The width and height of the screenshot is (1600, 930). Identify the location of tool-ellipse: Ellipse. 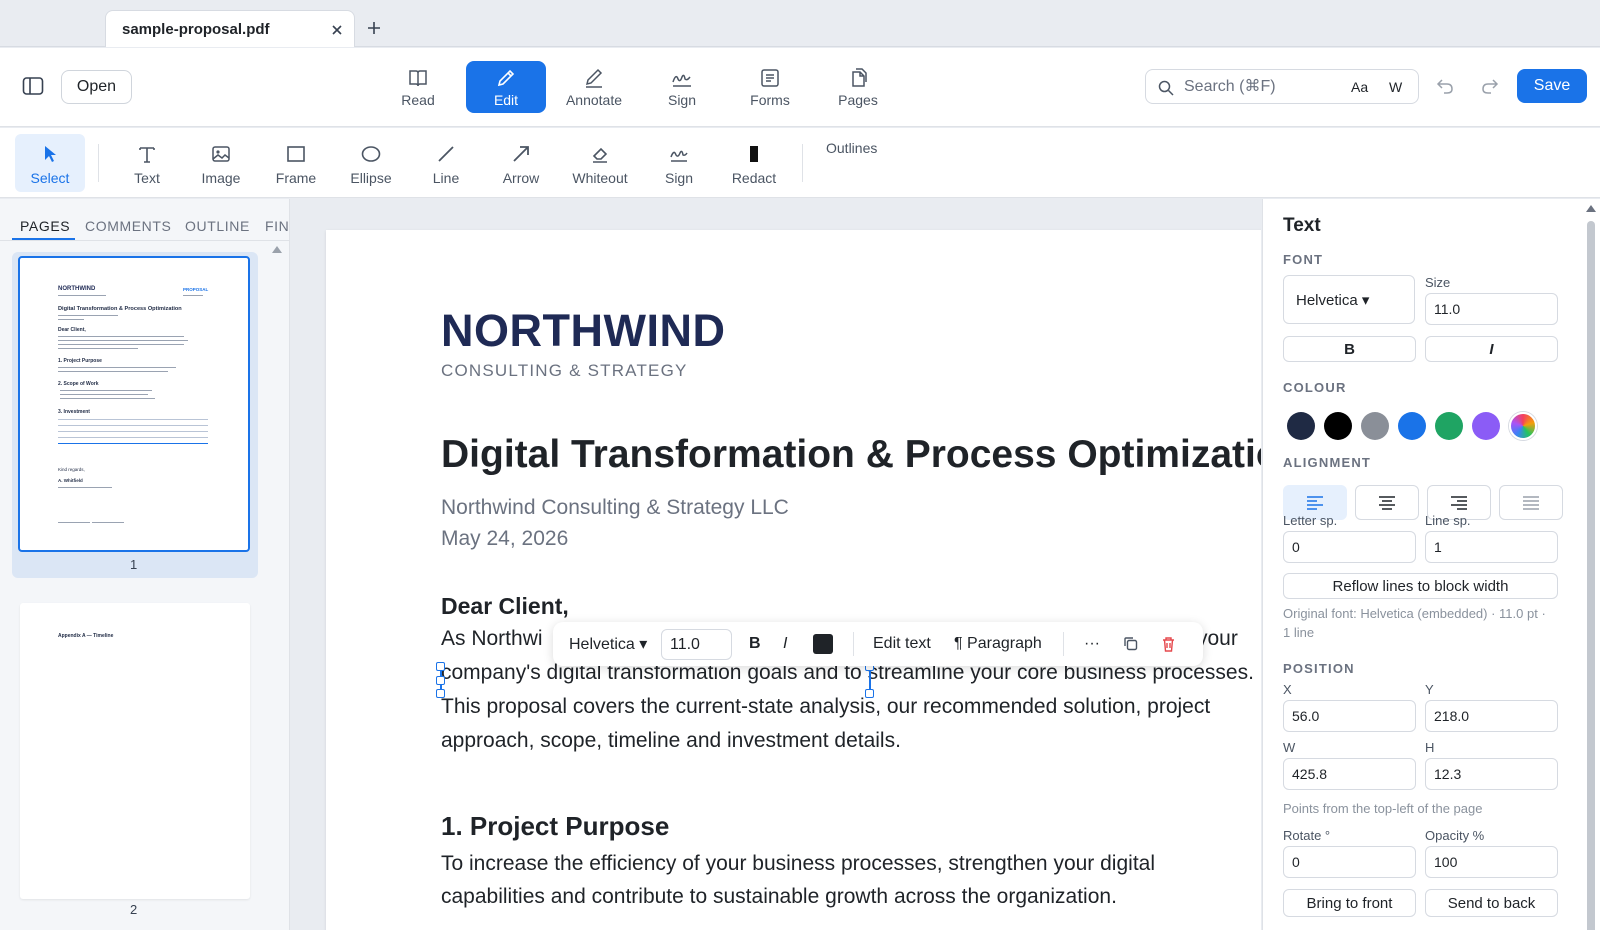
(371, 163).